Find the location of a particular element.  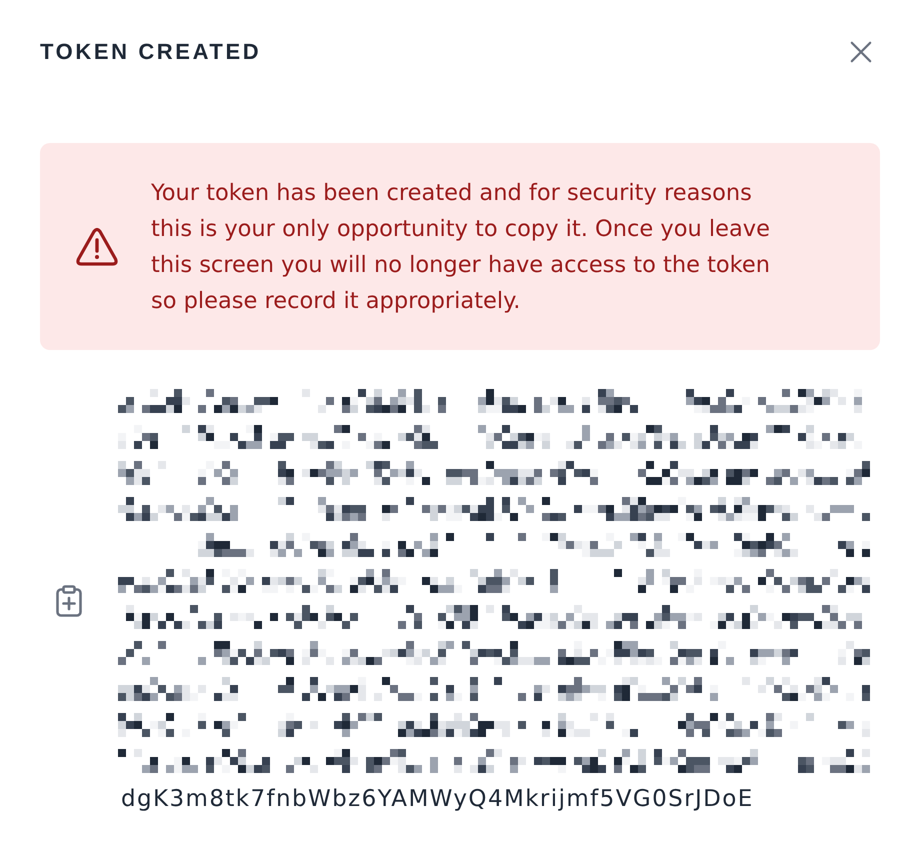

token-text: dgK3m8tk7fnbWbz6YAMWyQ4Mkrijmf5VG0SrJDoE is located at coordinates (437, 799).